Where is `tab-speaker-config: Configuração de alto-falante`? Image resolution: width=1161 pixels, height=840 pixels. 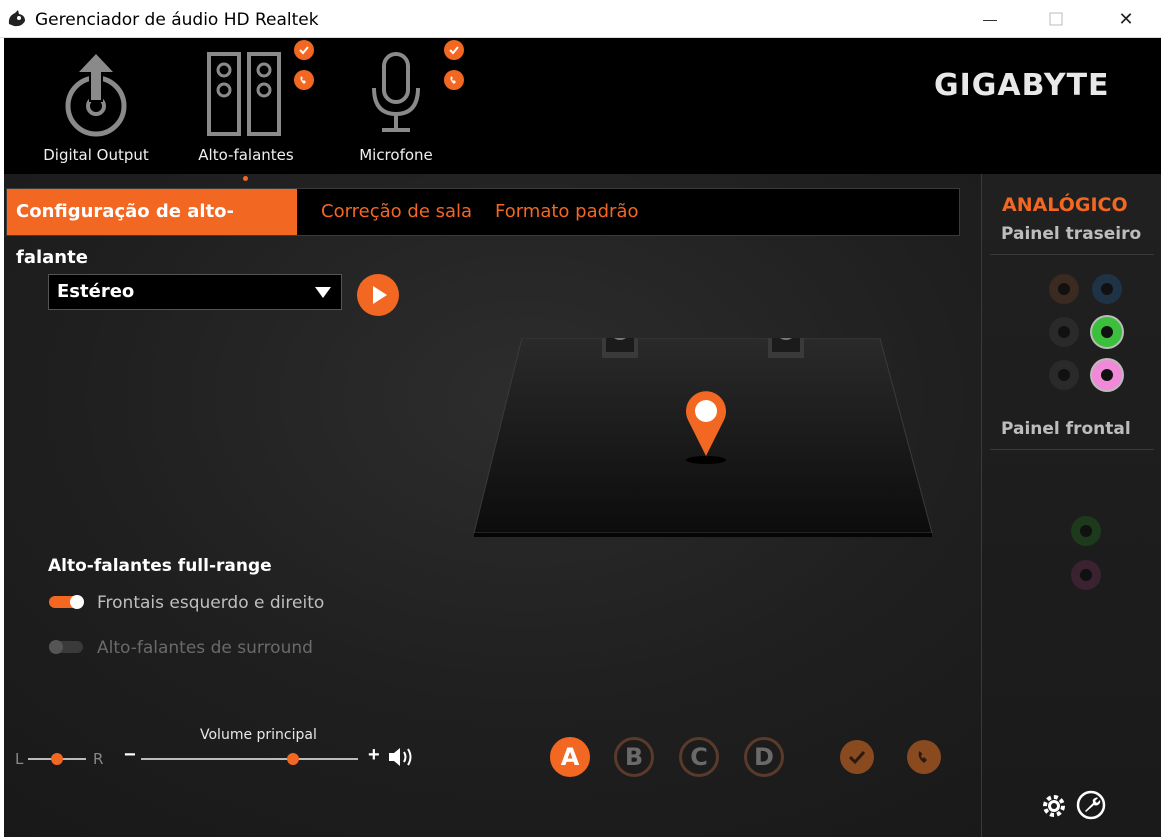 tab-speaker-config: Configuração de alto-falante is located at coordinates (152, 228).